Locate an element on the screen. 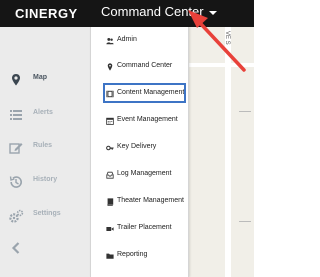 The image size is (320, 277). sidebar-item-alerts: Alerts is located at coordinates (45, 116).